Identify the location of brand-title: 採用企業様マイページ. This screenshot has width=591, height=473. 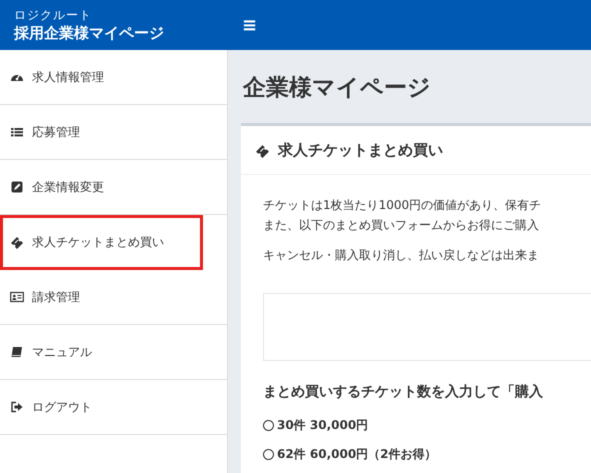
(89, 33).